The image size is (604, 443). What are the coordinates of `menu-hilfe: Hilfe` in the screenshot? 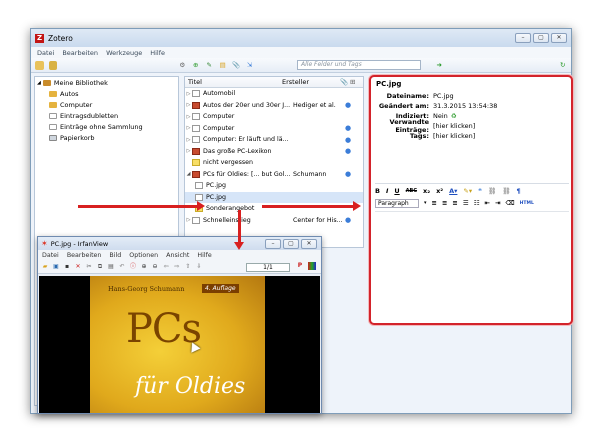 It's located at (157, 53).